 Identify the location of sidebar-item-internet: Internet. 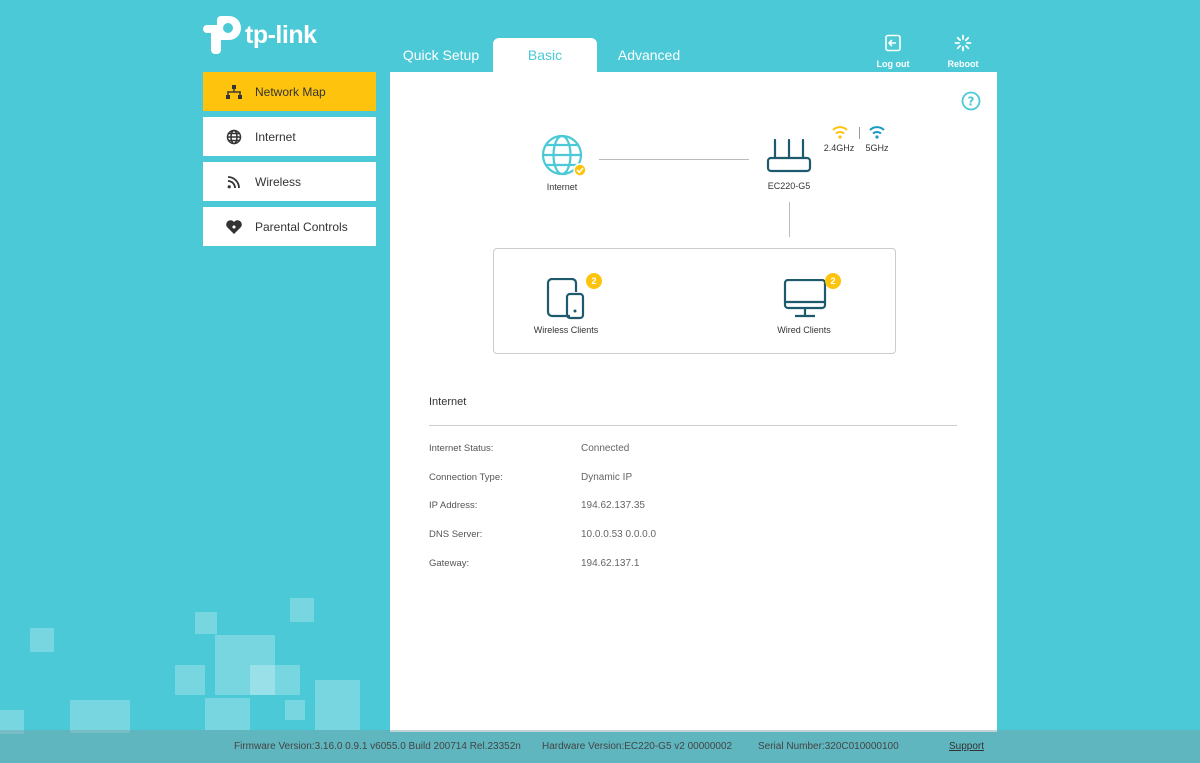
(289, 136).